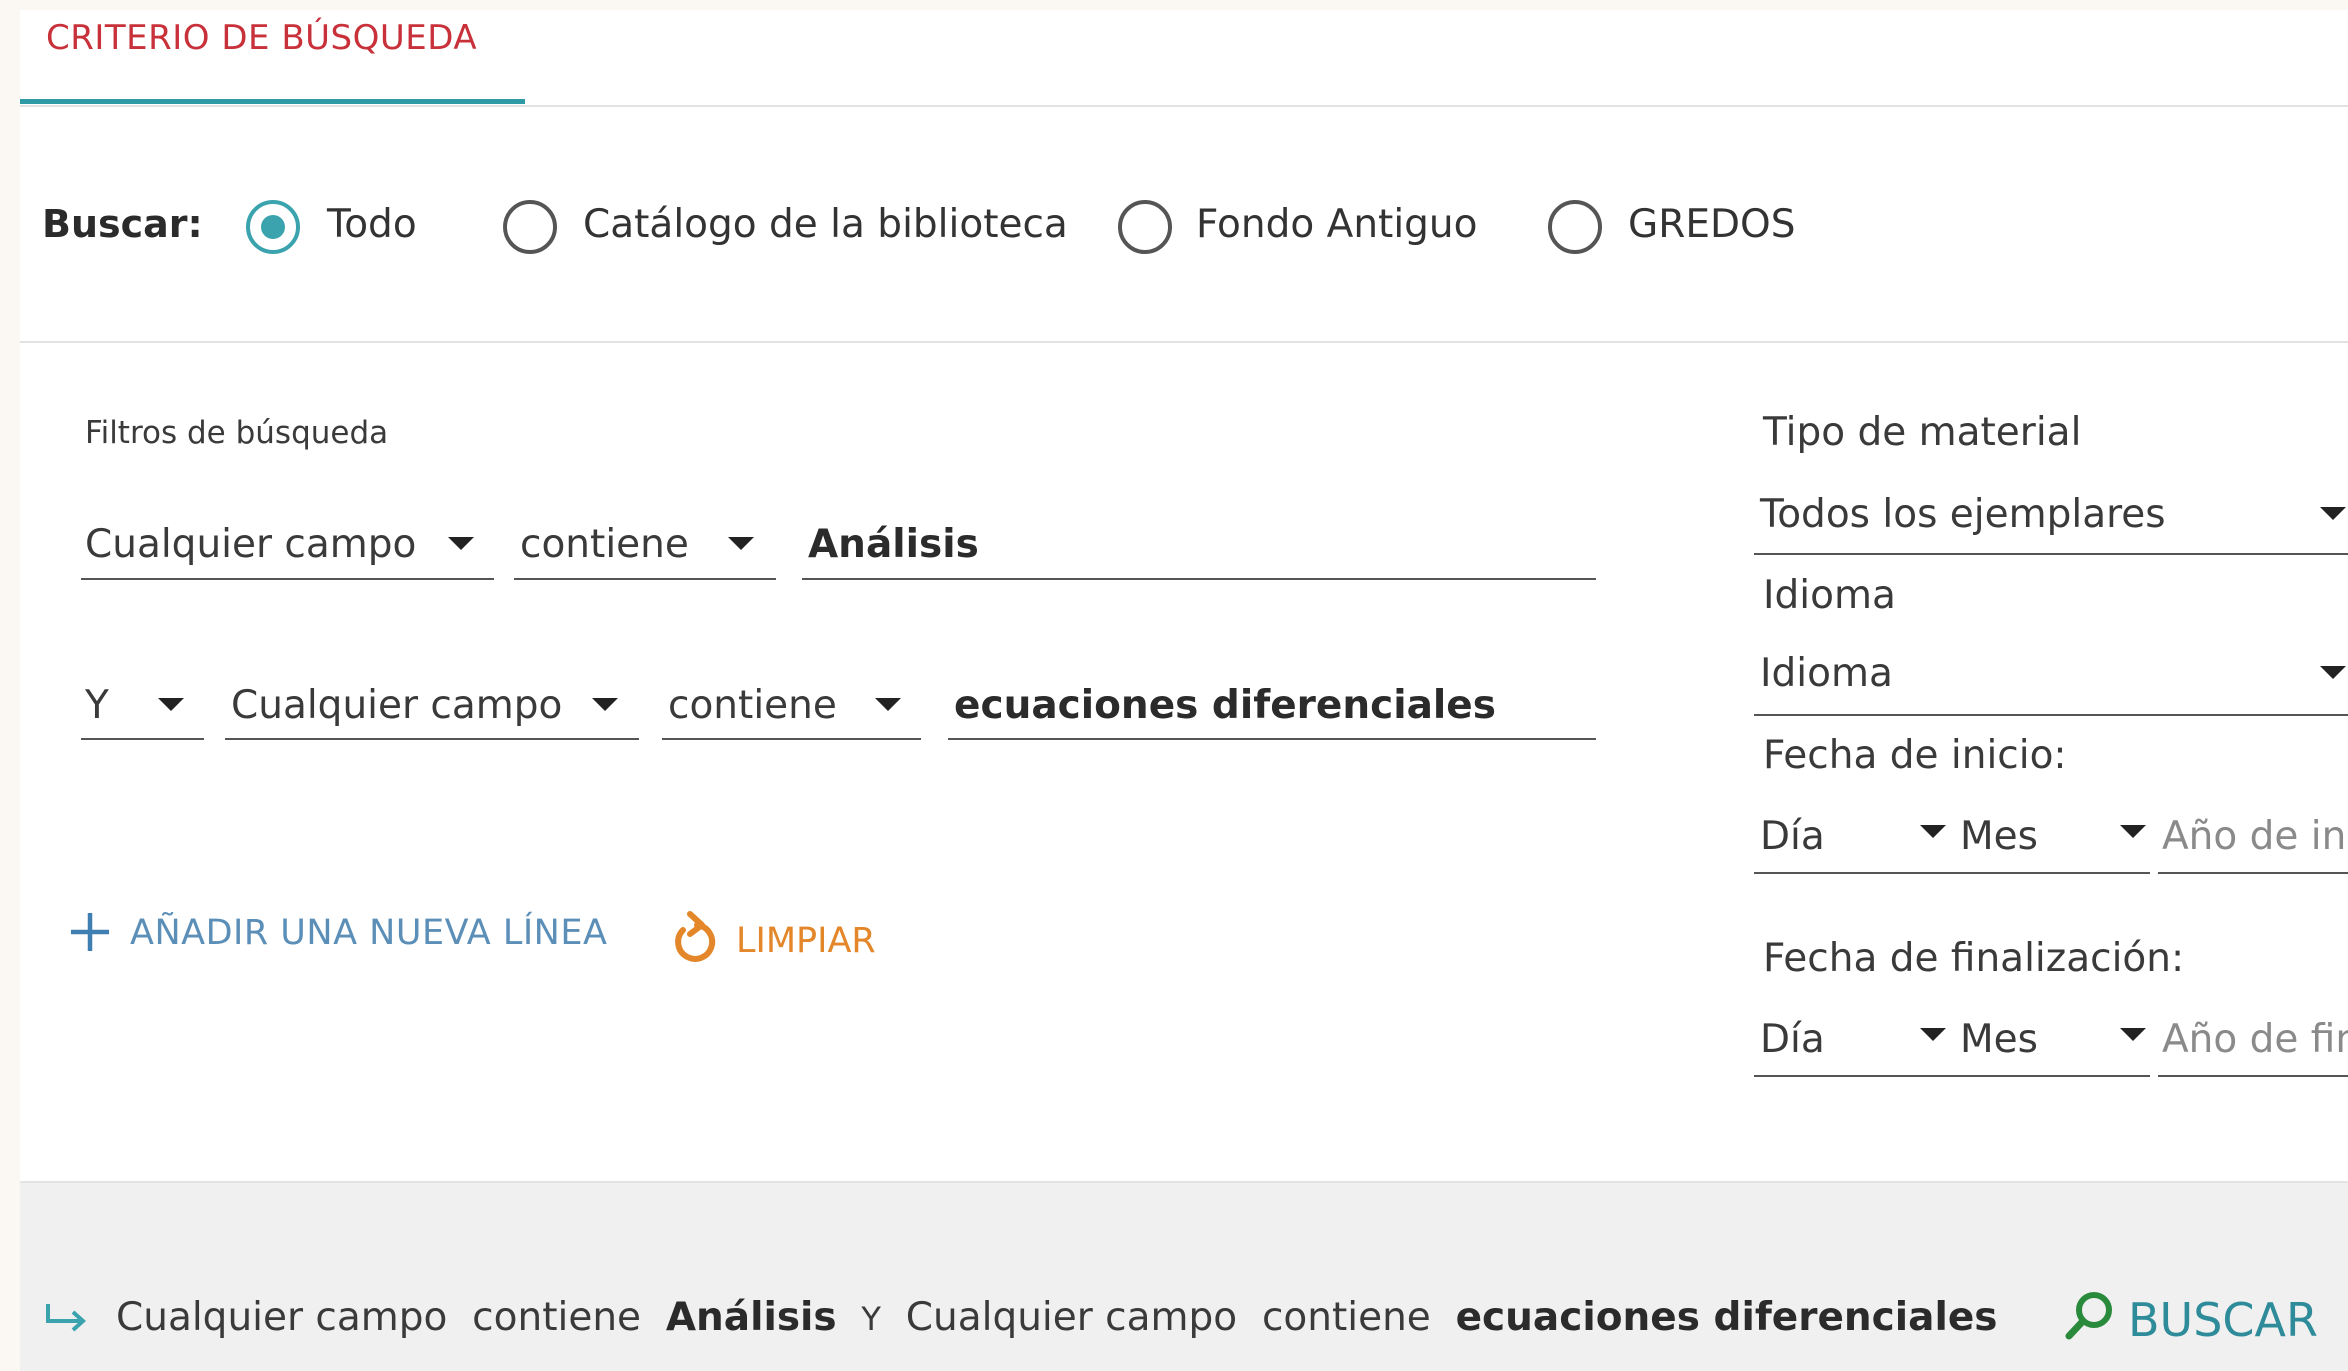  I want to click on summary-boolean: Y, so click(871, 1319).